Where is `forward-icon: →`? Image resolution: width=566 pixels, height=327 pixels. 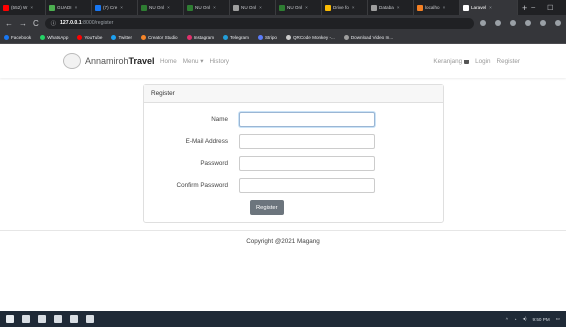 forward-icon: → is located at coordinates (23, 23).